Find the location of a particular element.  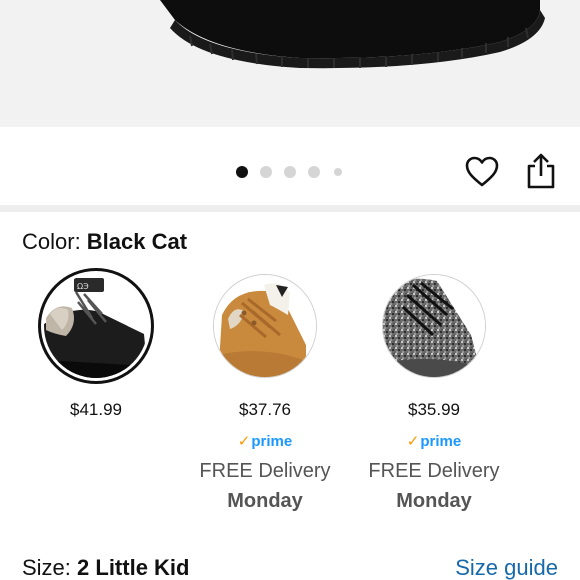

color-heading: Color: Black Cat is located at coordinates (104, 242).